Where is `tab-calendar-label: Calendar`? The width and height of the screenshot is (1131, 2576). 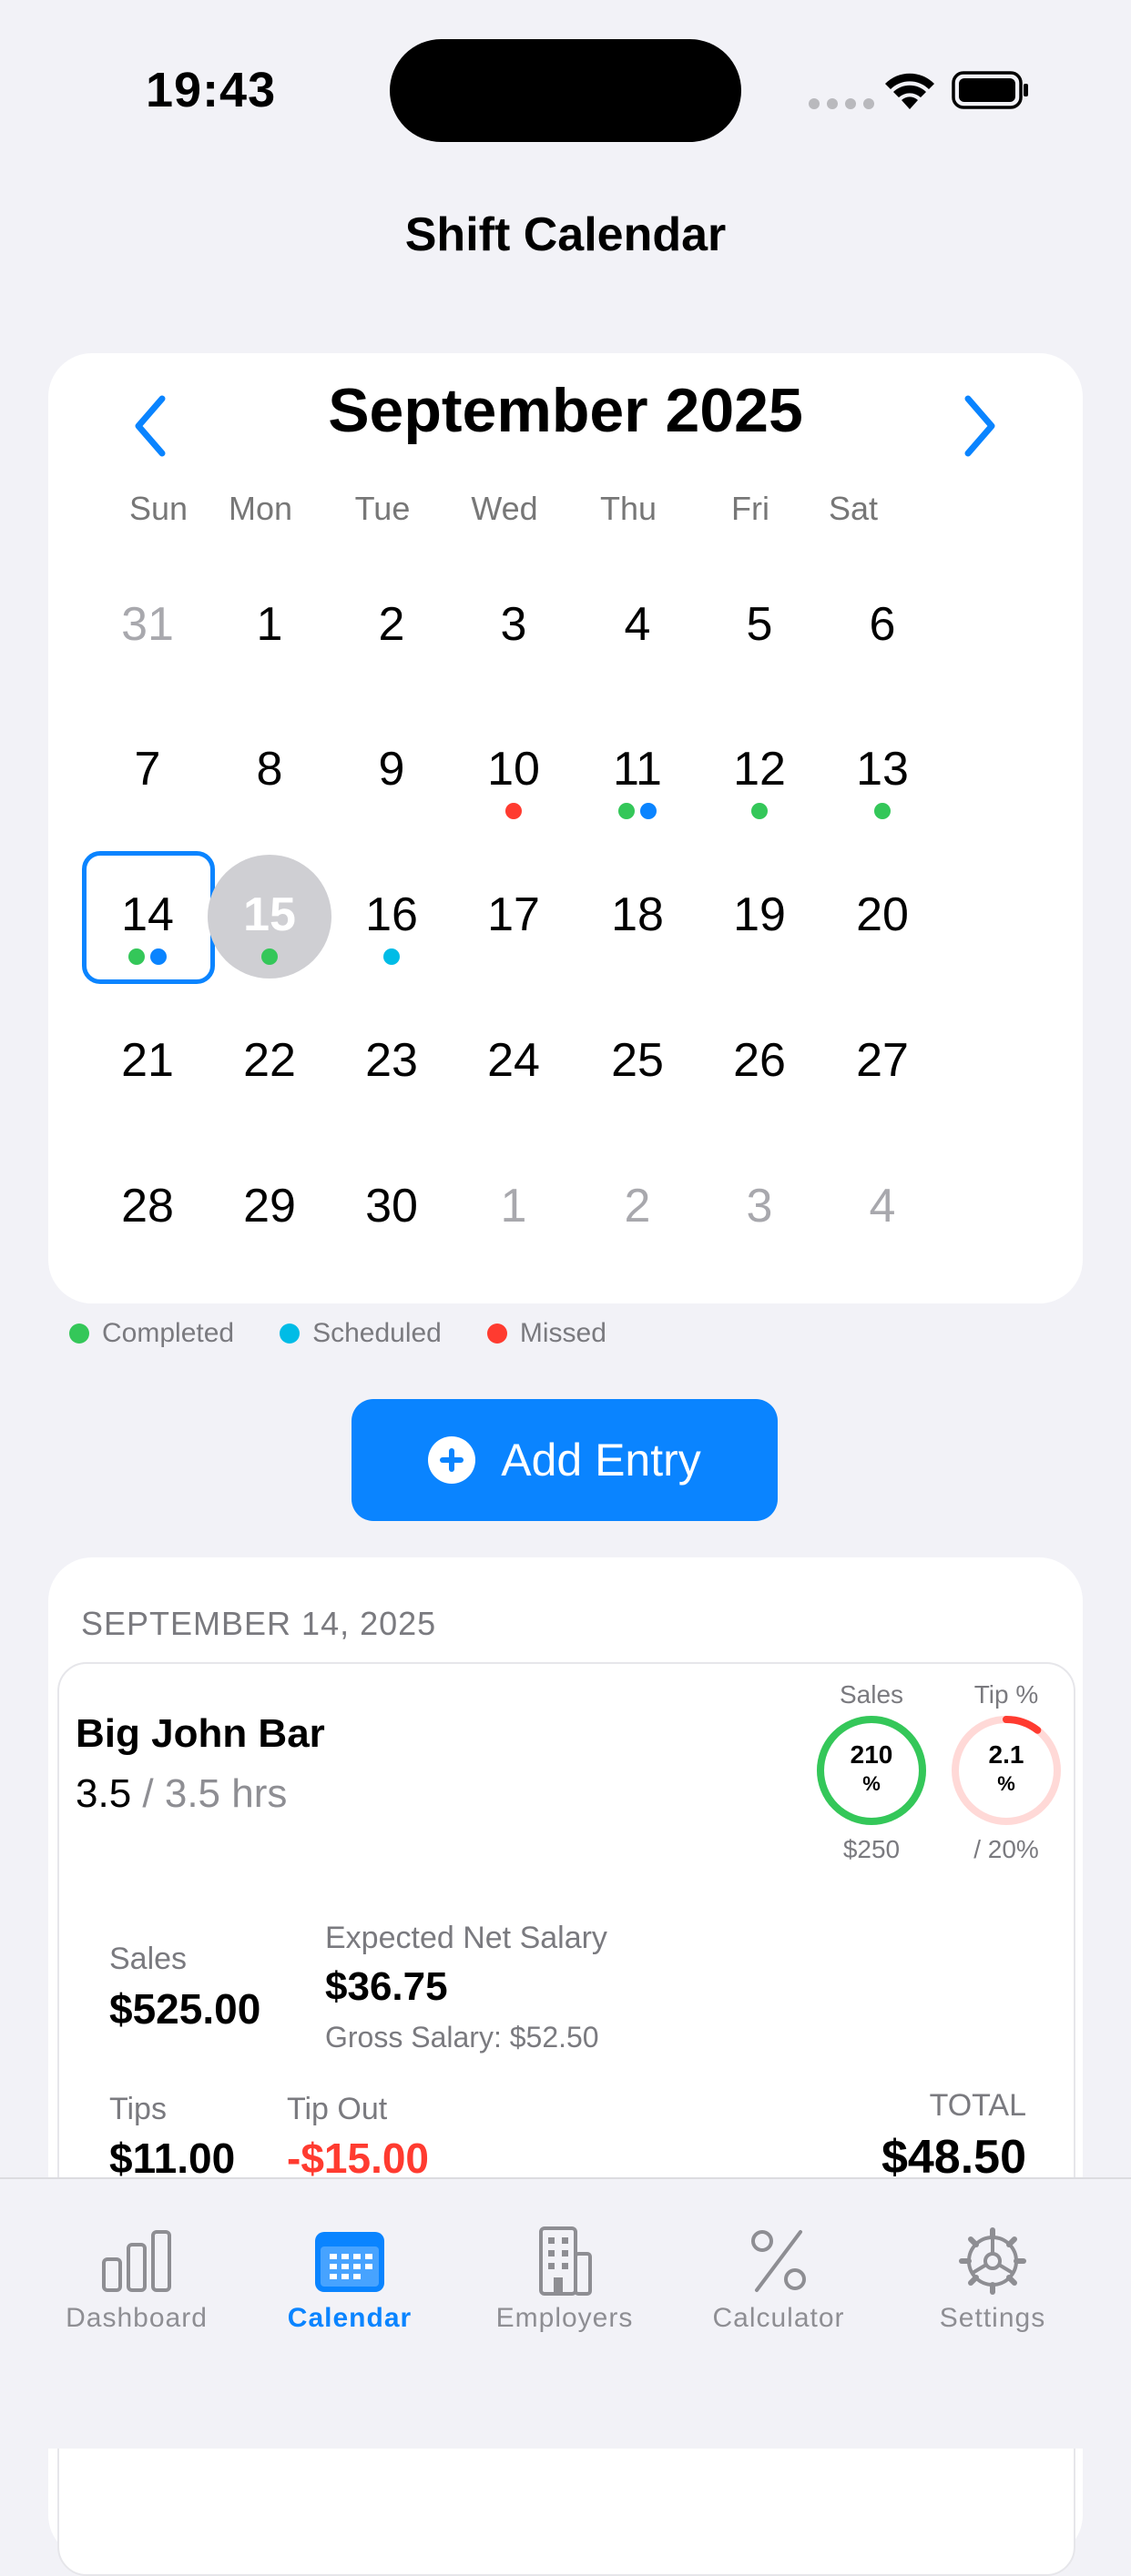
tab-calendar-label: Calendar is located at coordinates (350, 2318).